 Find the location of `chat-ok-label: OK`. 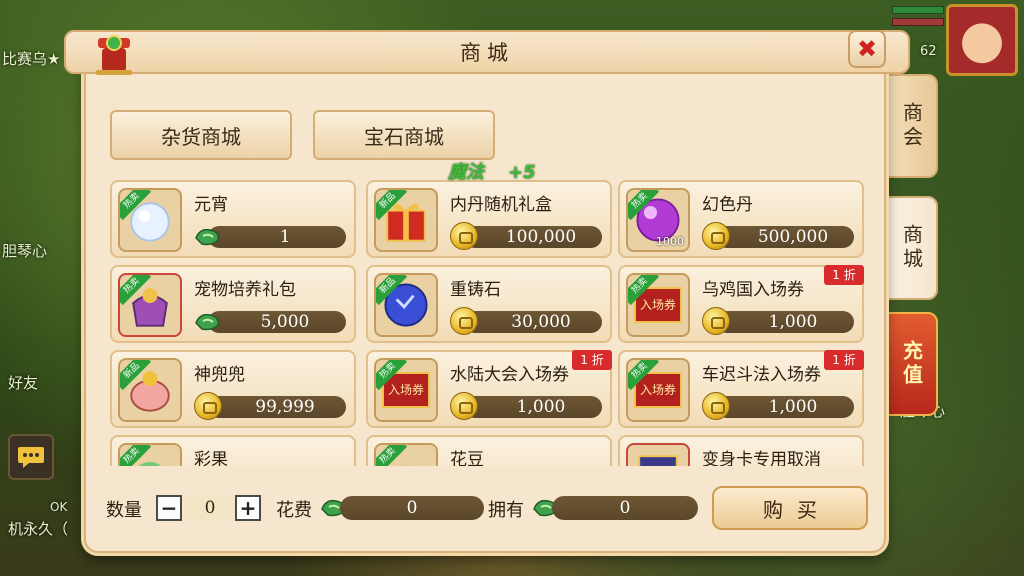

chat-ok-label: OK is located at coordinates (59, 507).